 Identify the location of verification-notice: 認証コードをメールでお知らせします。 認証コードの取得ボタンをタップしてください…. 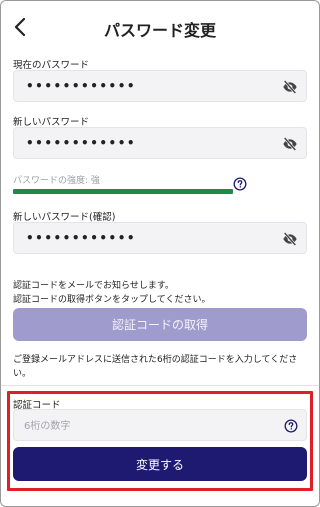
(161, 293).